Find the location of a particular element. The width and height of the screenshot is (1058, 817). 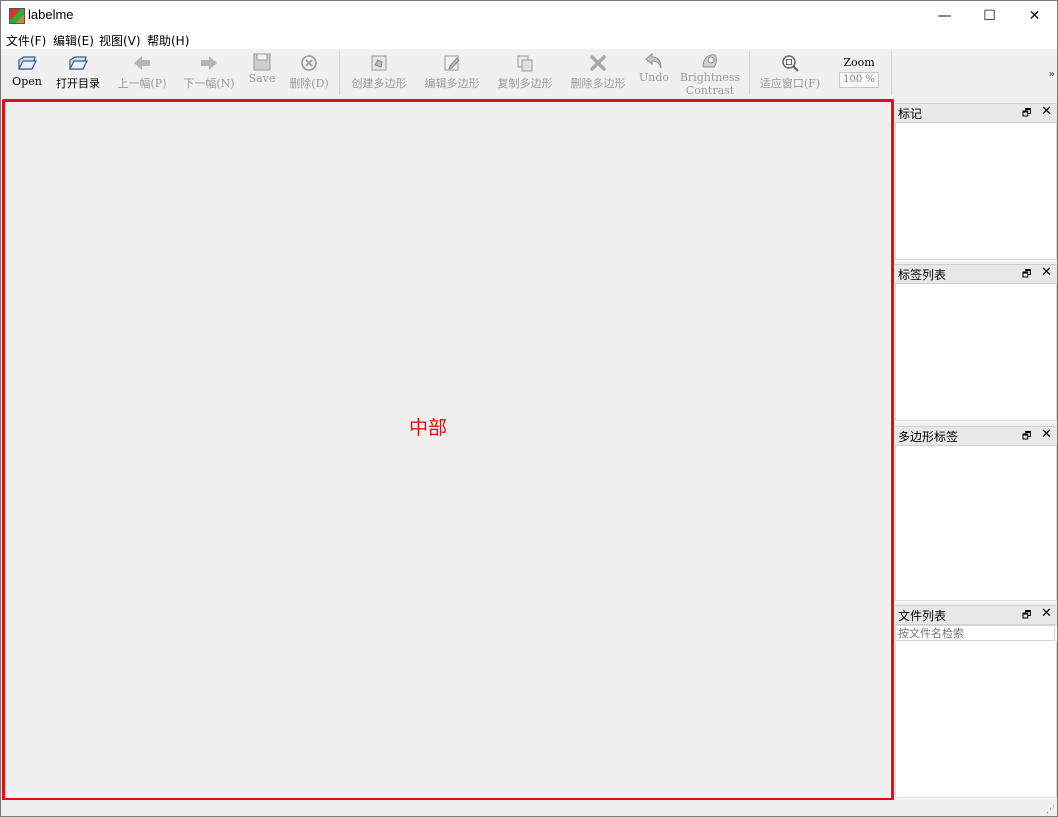

delete-polygon-label: 删除多边形 is located at coordinates (598, 83).